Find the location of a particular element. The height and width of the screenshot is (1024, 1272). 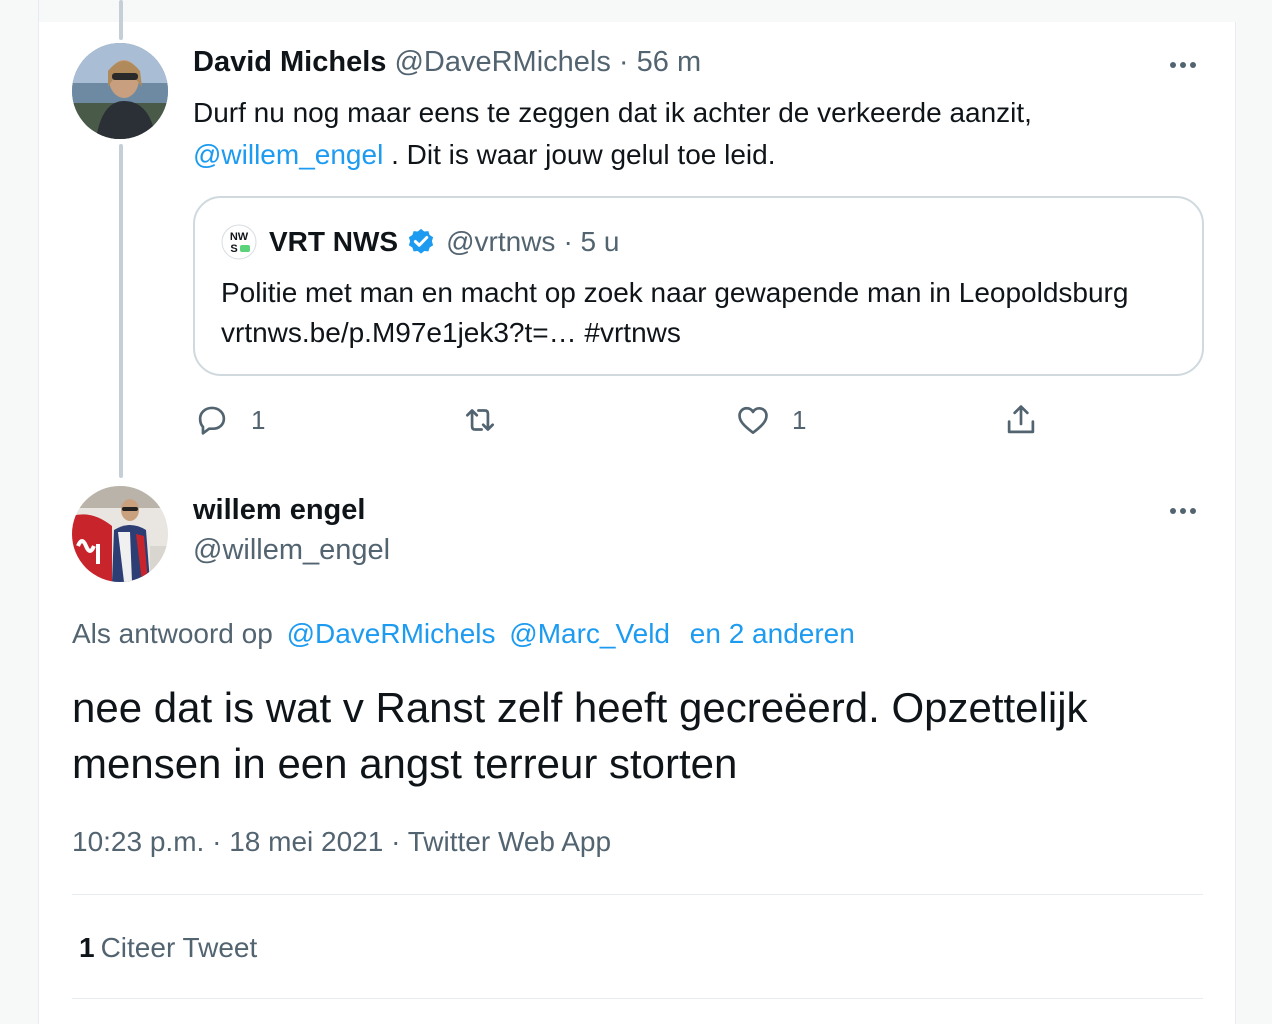

avatar-willem-engel is located at coordinates (120, 534).